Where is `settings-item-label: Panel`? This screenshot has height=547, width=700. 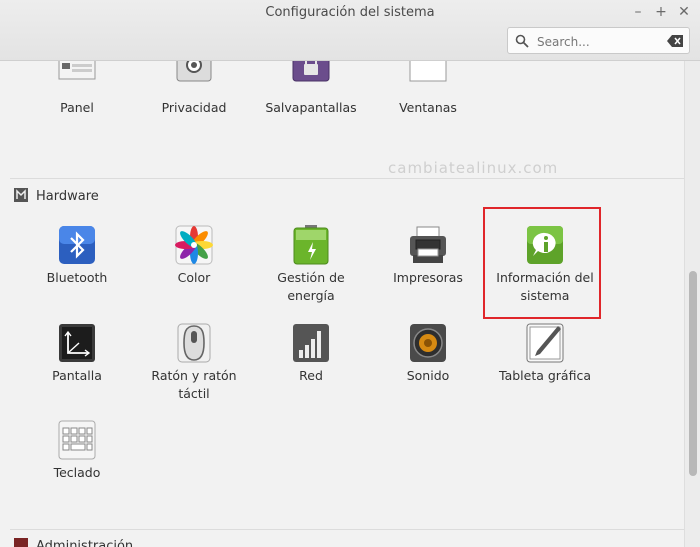 settings-item-label: Panel is located at coordinates (77, 107).